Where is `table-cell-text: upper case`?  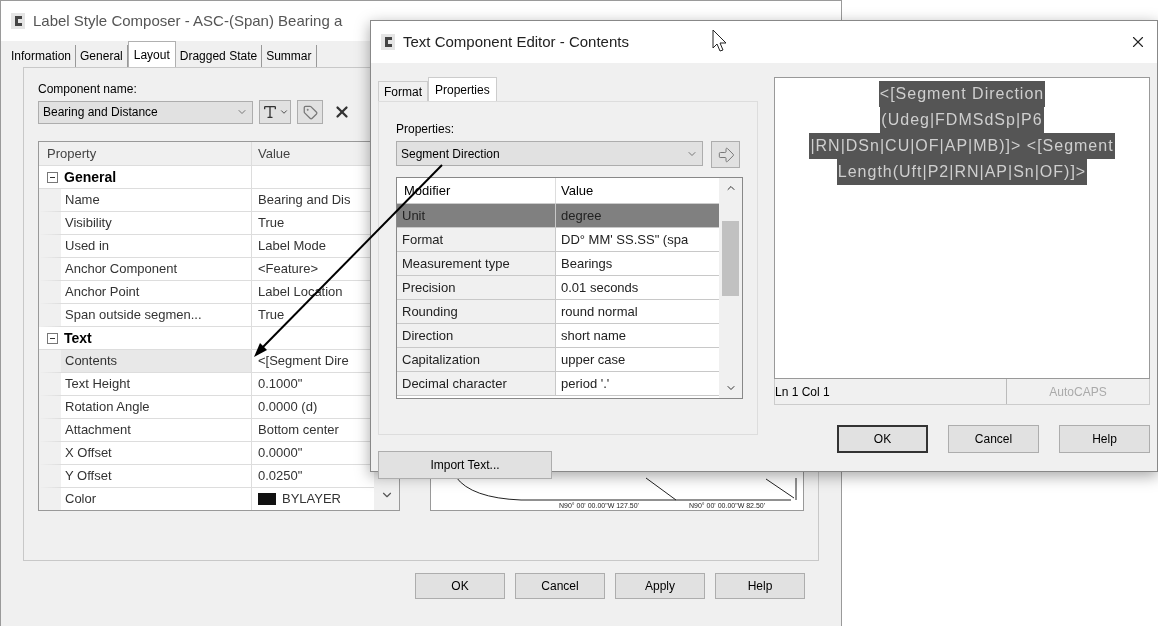
table-cell-text: upper case is located at coordinates (593, 359).